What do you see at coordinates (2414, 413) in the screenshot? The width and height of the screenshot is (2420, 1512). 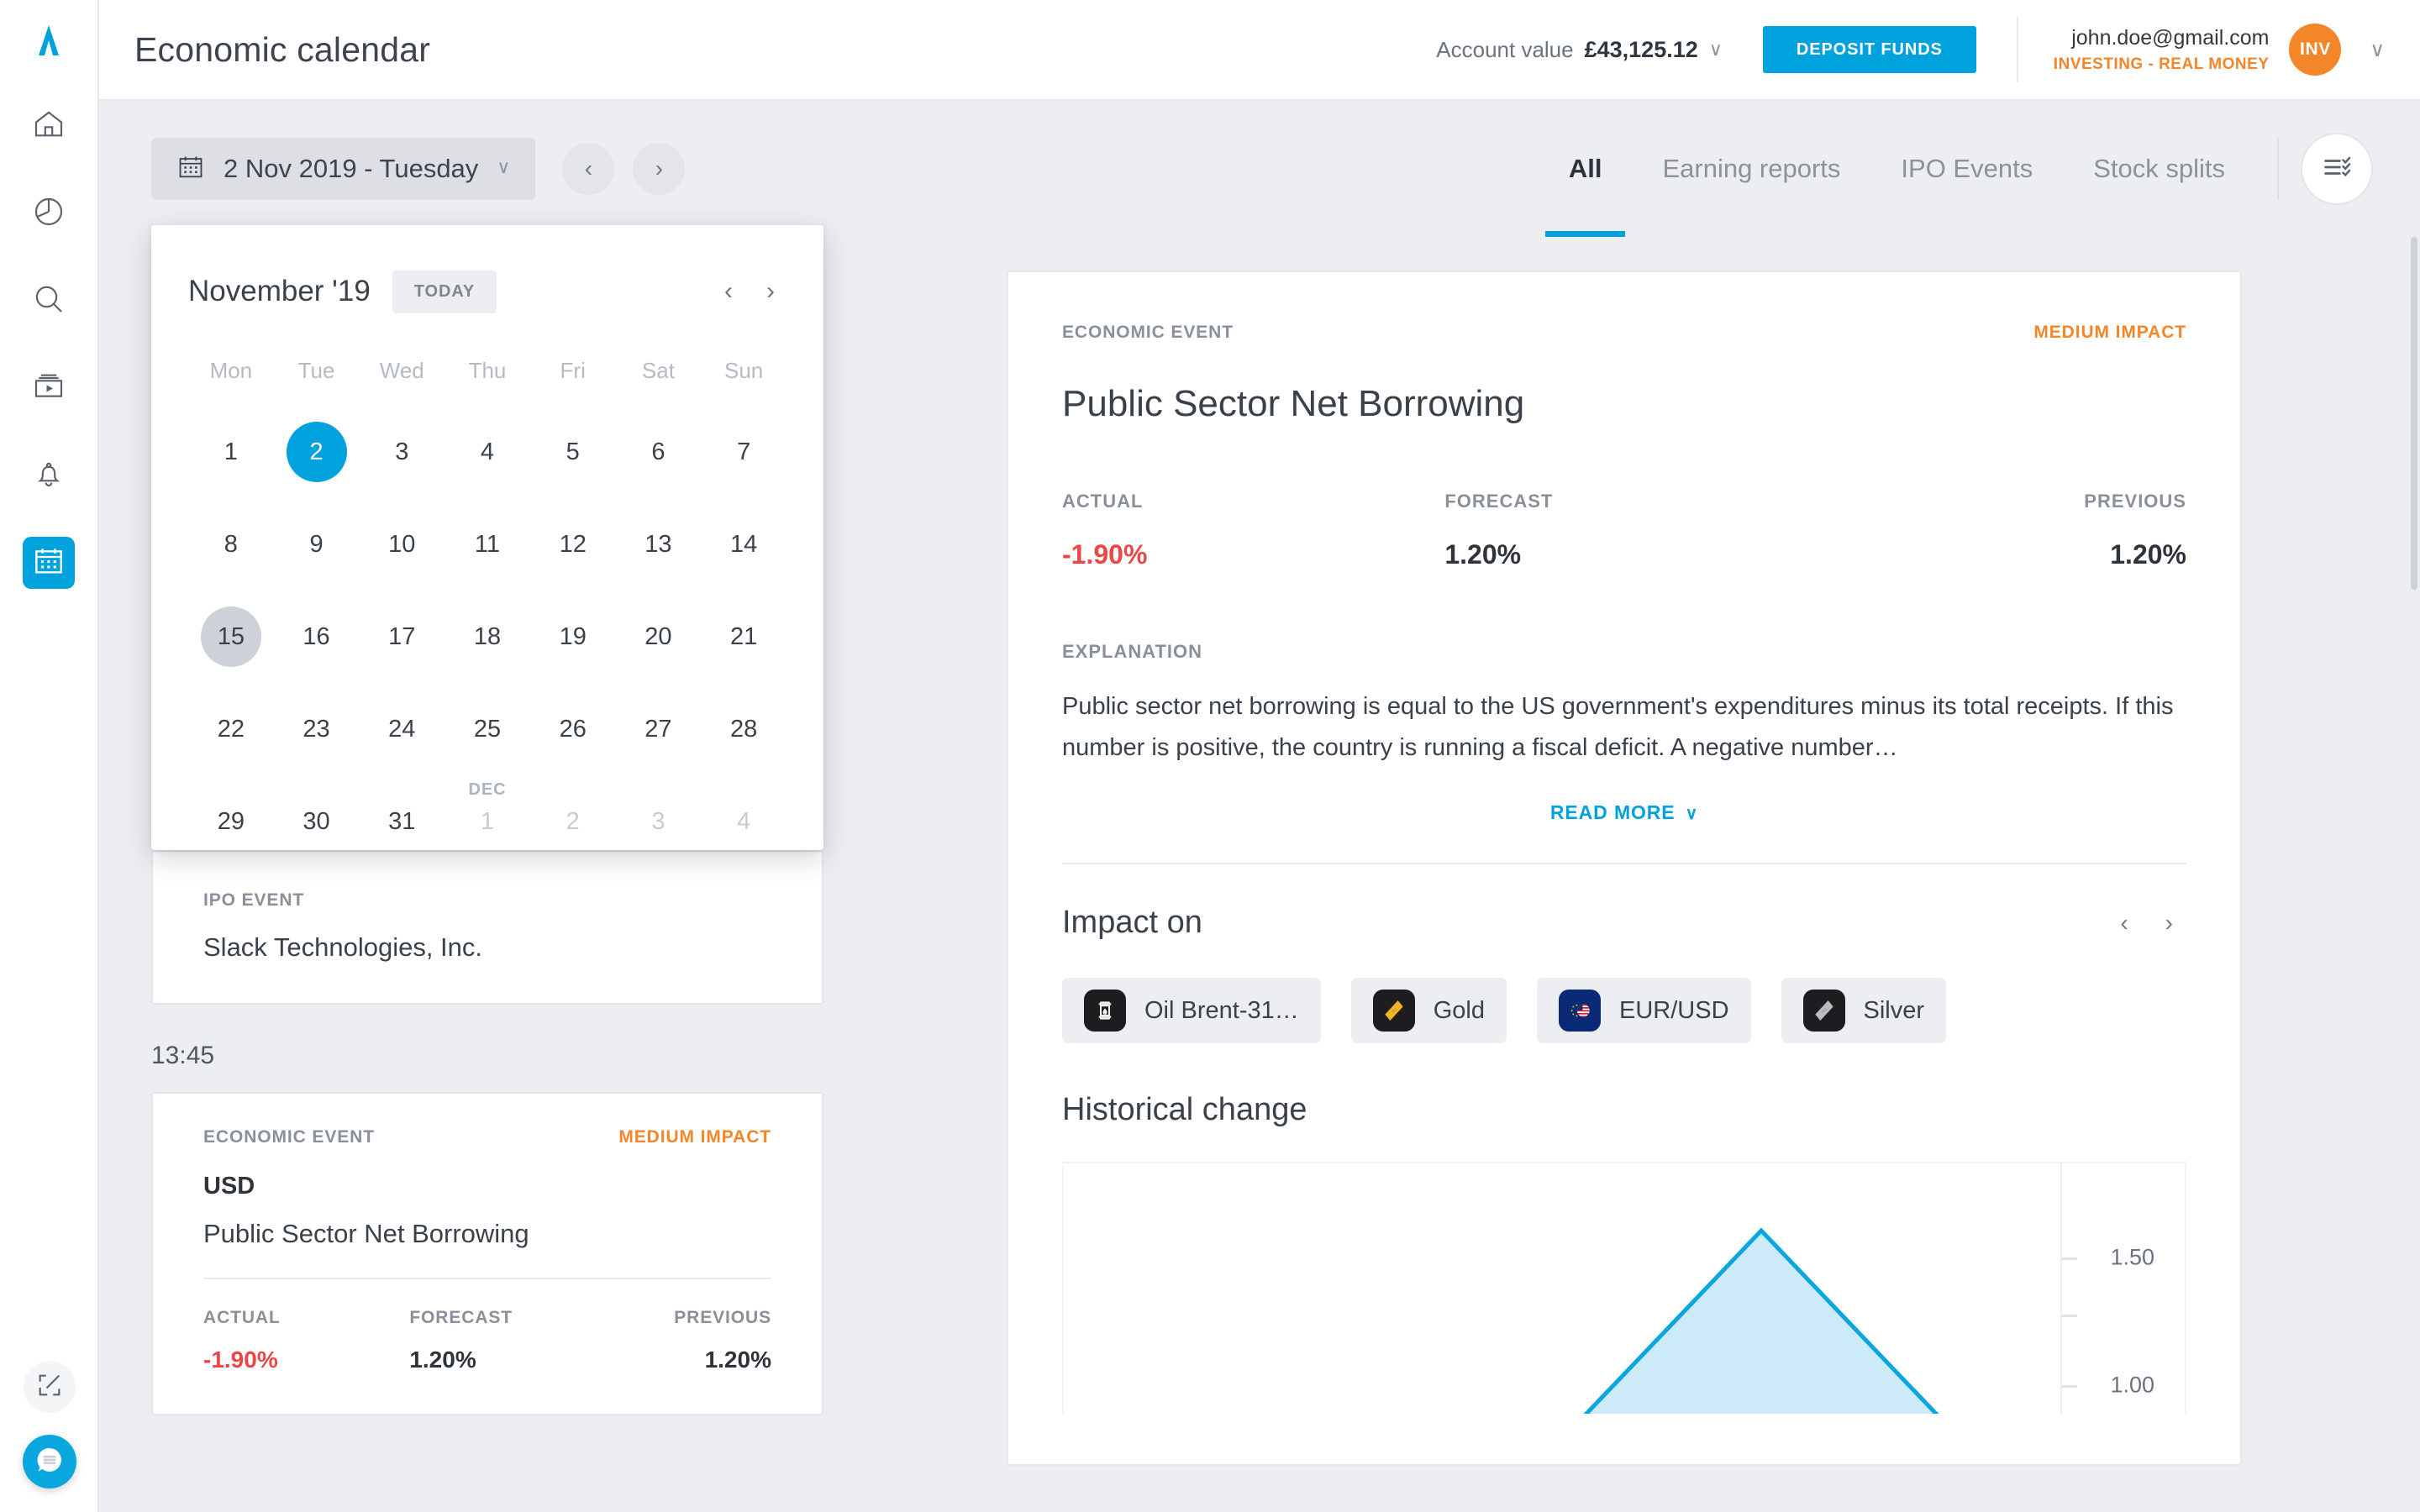 I see `page-scrollbar` at bounding box center [2414, 413].